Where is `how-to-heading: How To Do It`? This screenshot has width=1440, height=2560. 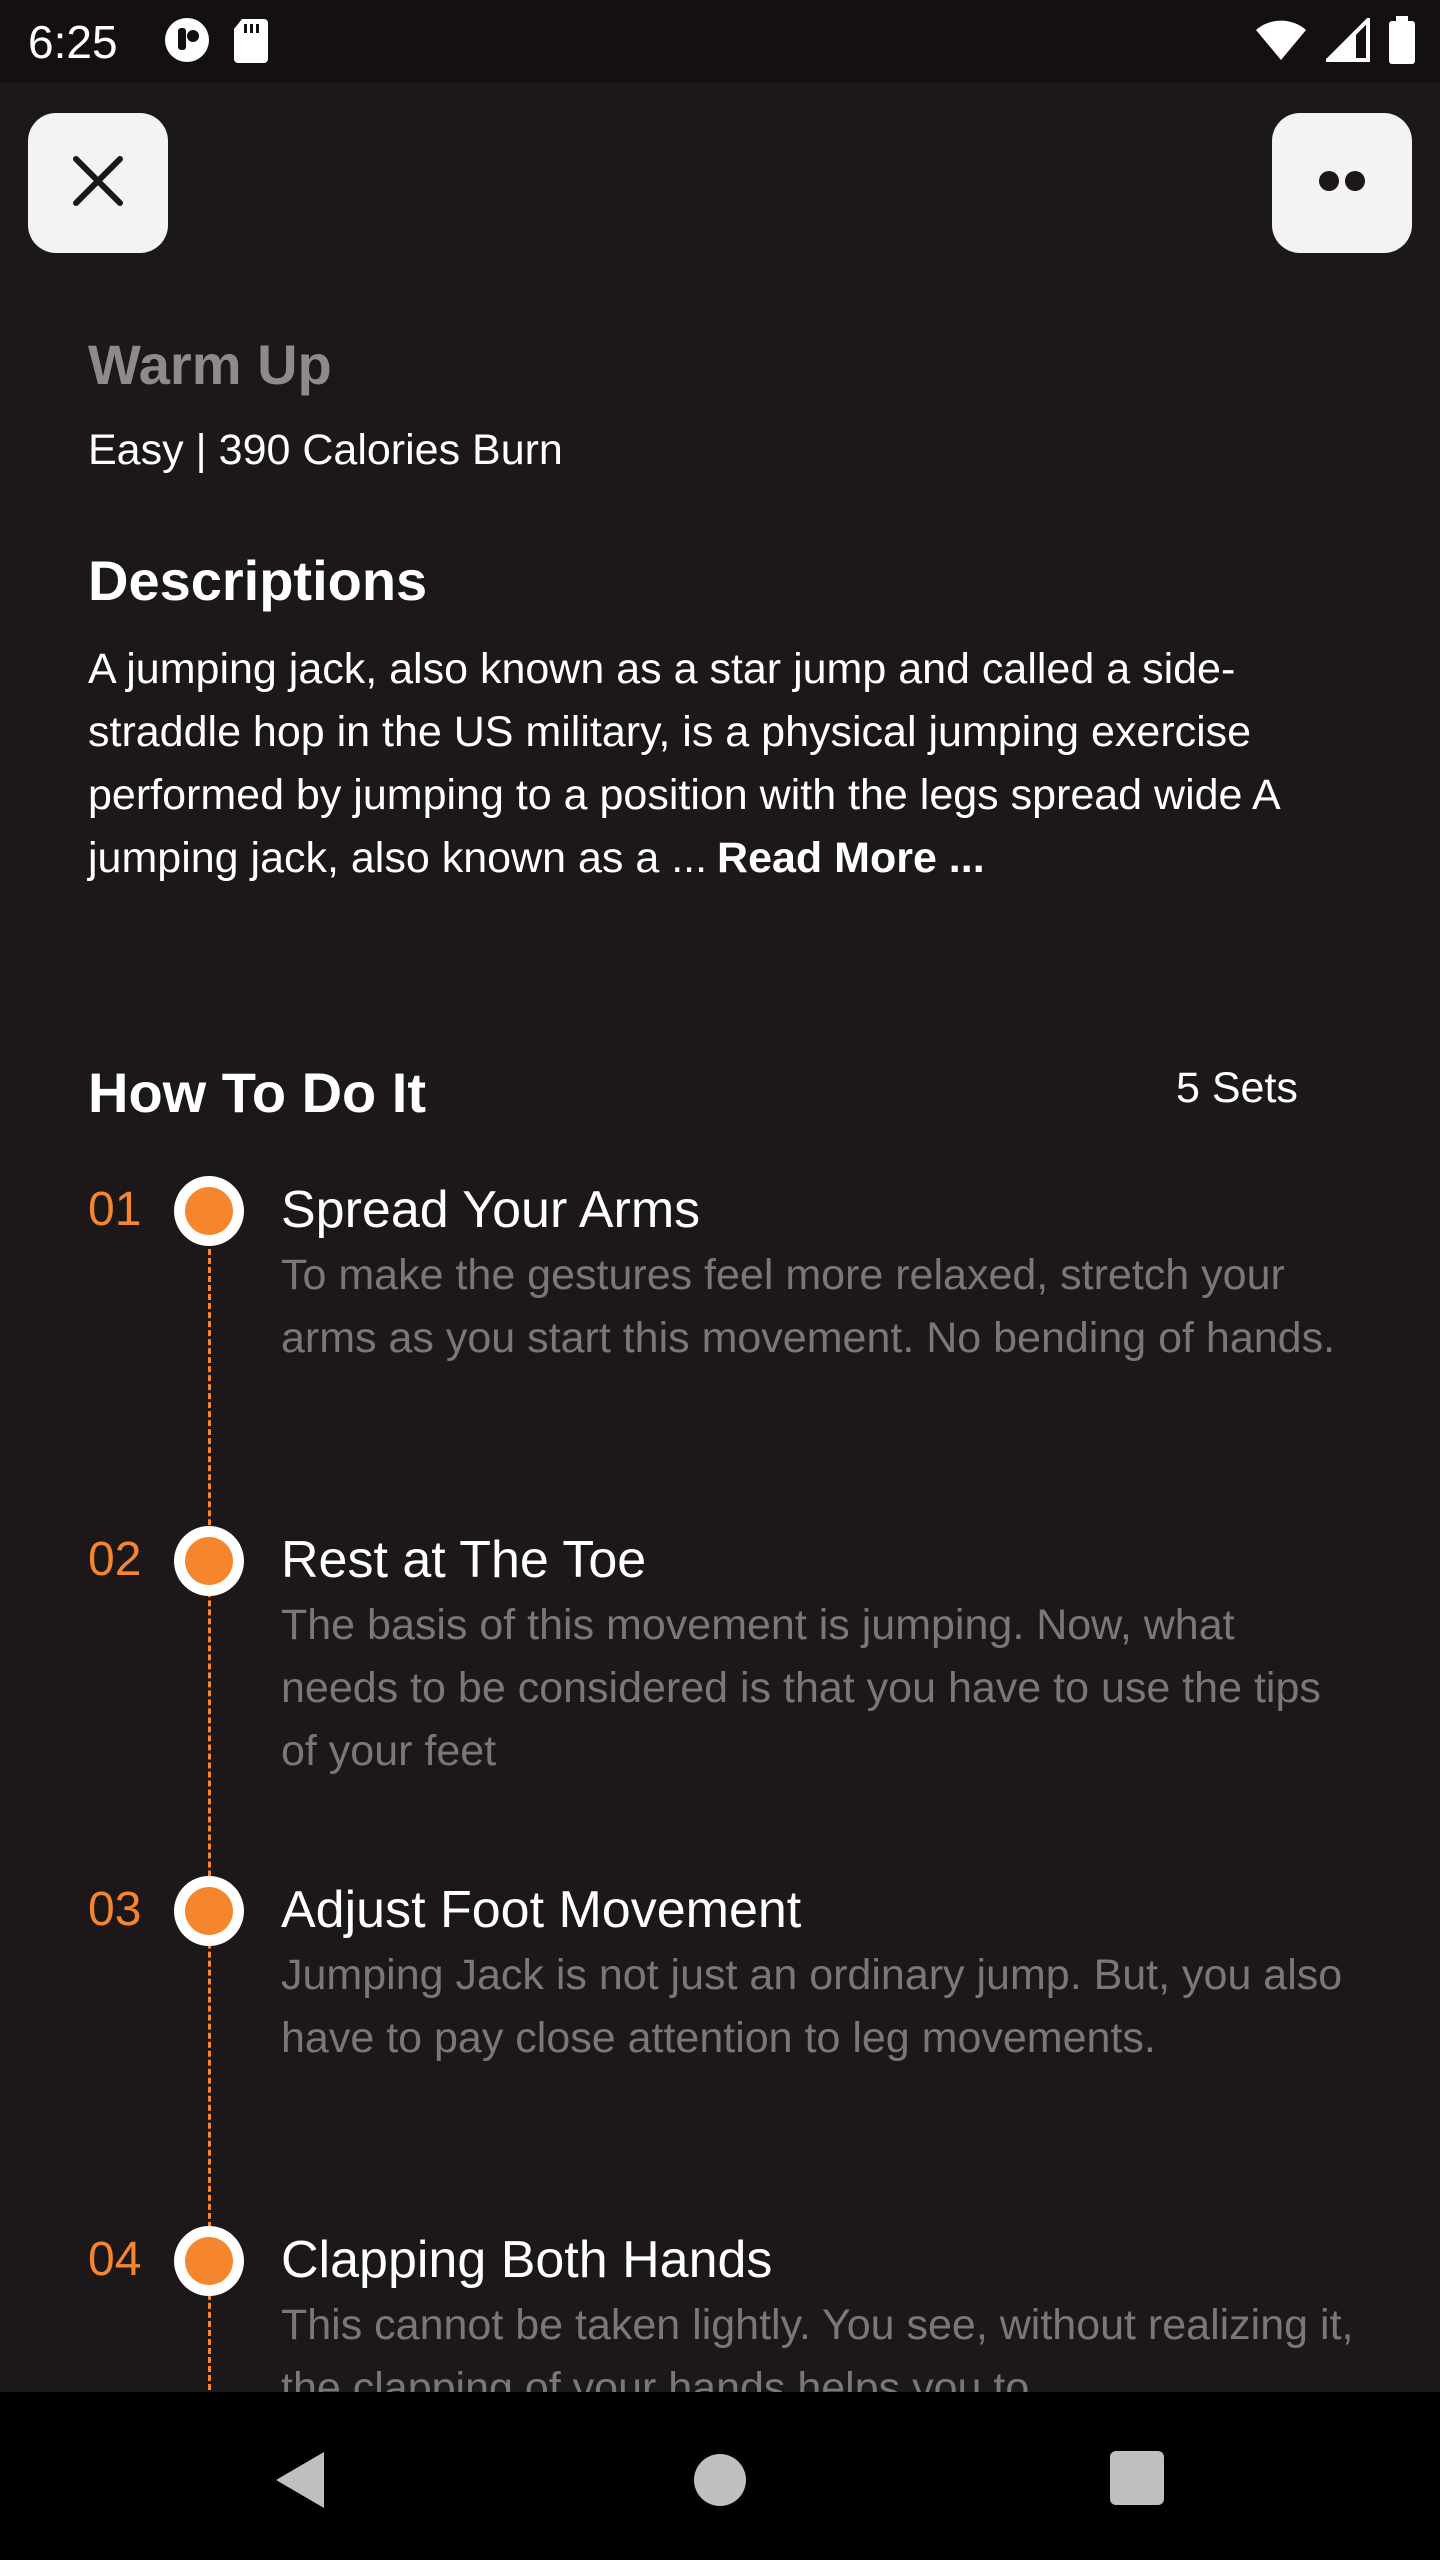
how-to-heading: How To Do It is located at coordinates (257, 1092).